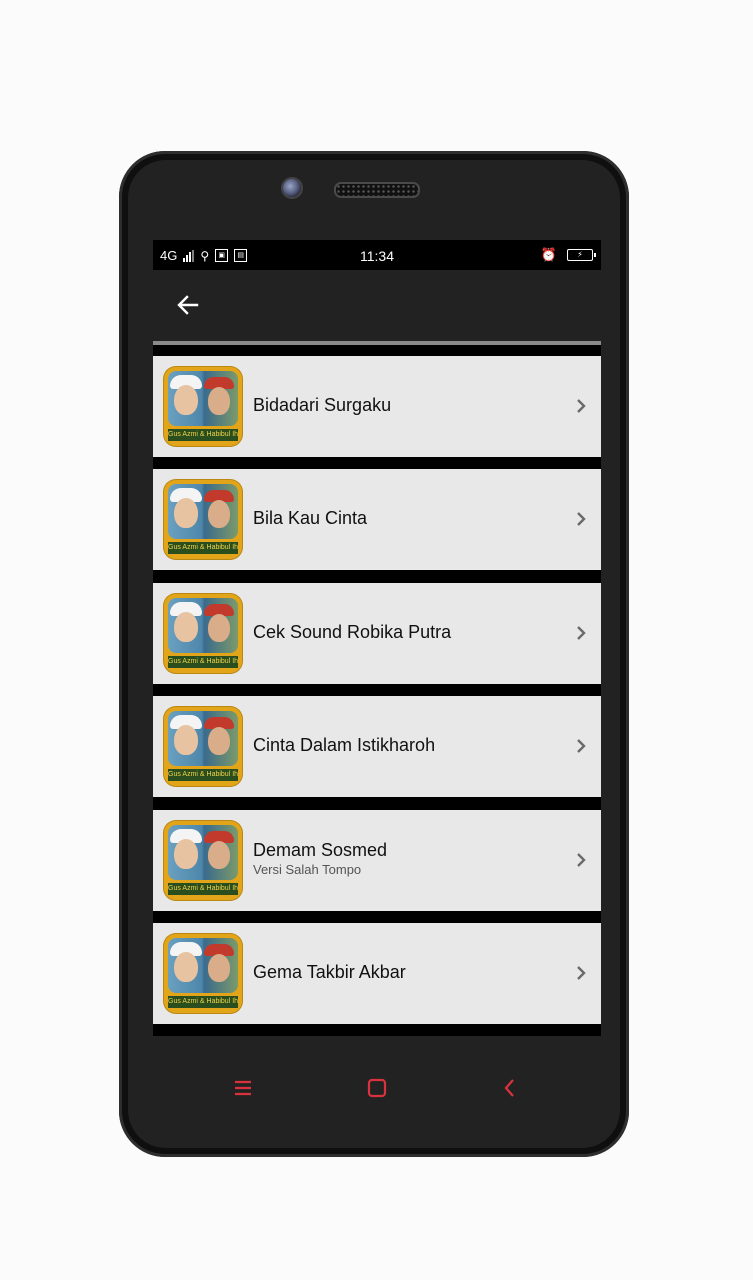 Image resolution: width=753 pixels, height=1280 pixels. I want to click on list-item: Gus Azmi & Habibul Ihsan Bila Kau Cinta, so click(377, 520).